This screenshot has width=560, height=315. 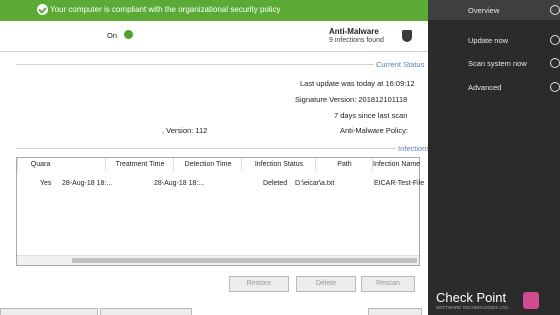 What do you see at coordinates (259, 284) in the screenshot?
I see `restore-button: Restore` at bounding box center [259, 284].